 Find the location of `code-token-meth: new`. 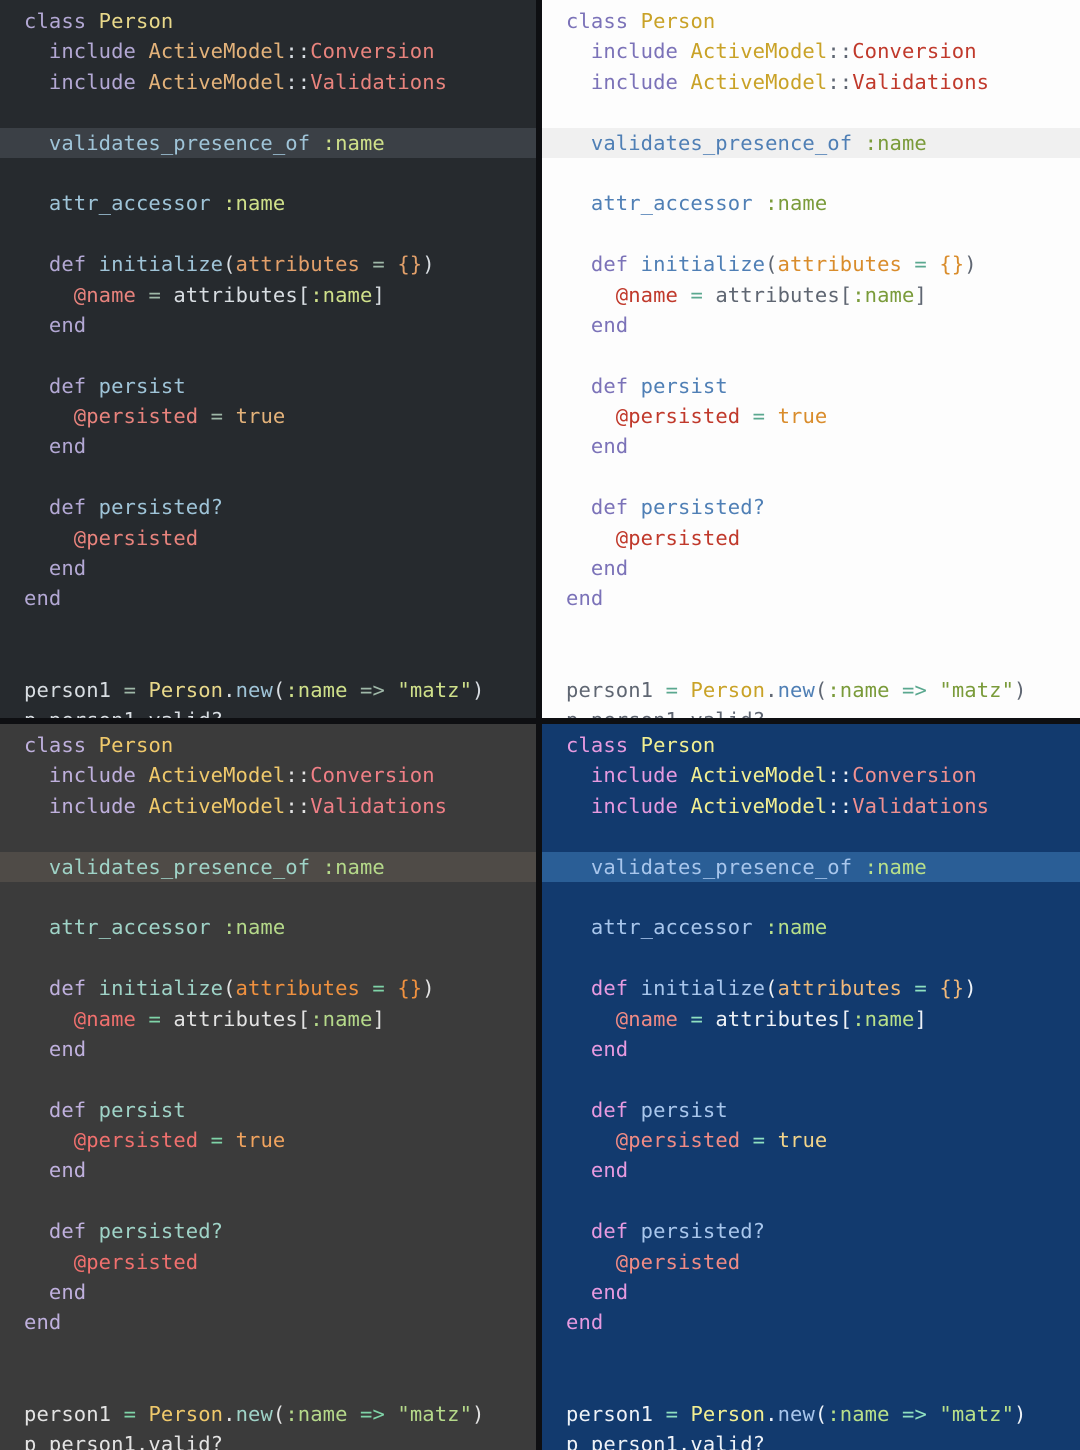

code-token-meth: new is located at coordinates (796, 689).